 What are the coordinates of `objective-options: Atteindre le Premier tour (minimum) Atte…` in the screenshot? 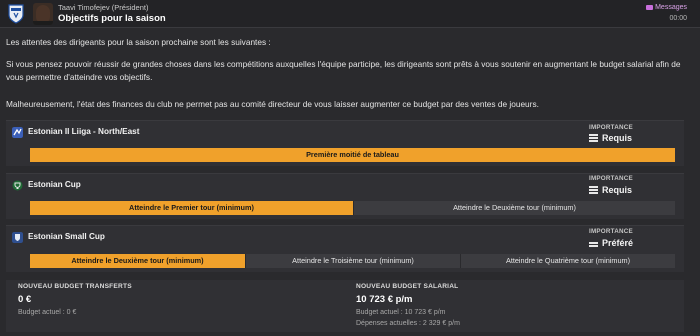 It's located at (352, 208).